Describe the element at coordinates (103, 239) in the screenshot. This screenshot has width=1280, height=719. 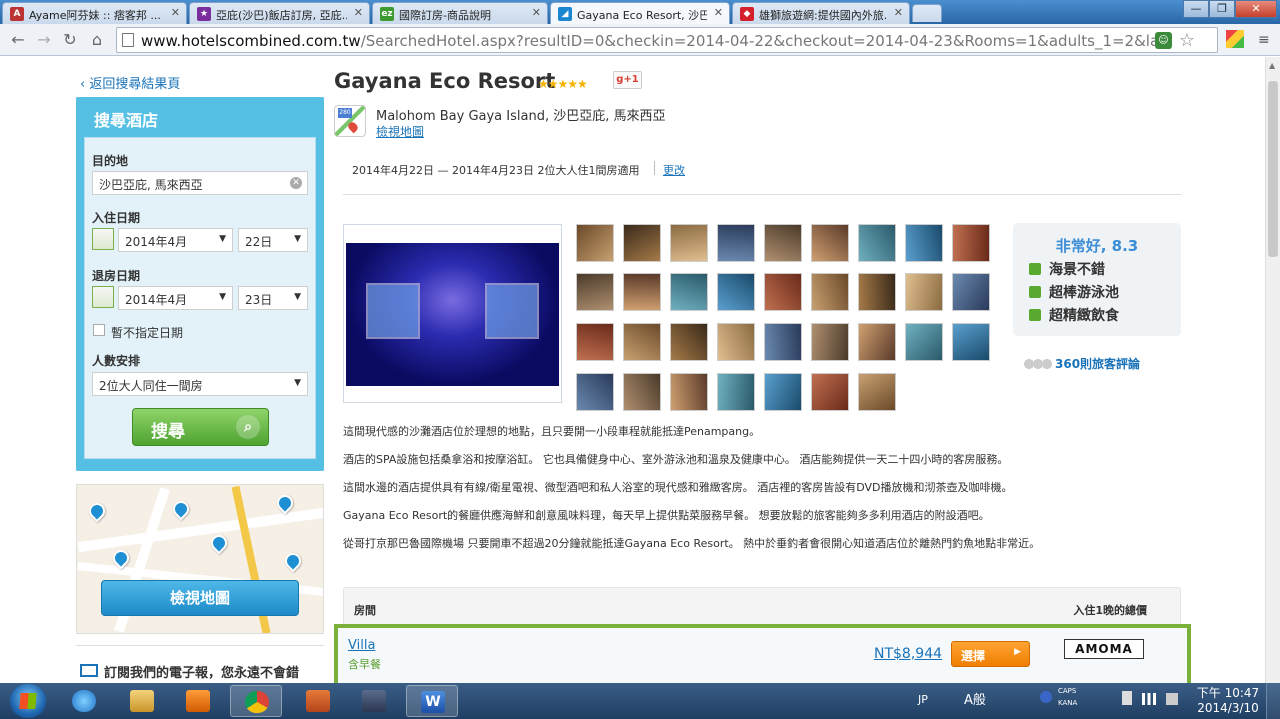
I see `calendar-icon` at that location.